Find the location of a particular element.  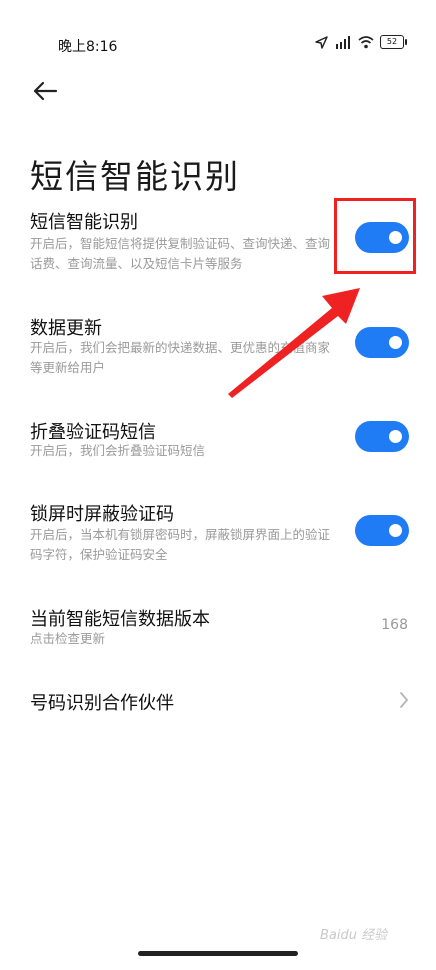

wifi-icon is located at coordinates (366, 41).